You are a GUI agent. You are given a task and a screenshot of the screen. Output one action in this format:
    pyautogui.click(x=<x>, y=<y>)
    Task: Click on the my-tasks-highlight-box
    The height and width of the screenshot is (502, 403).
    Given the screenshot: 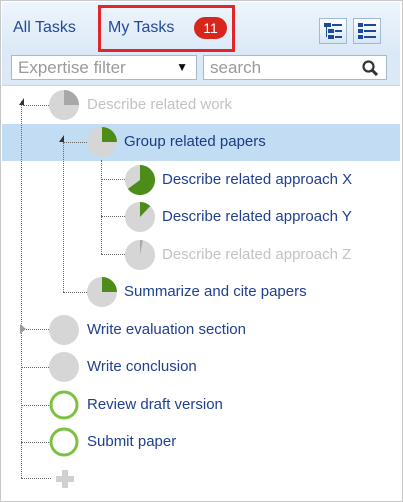 What is the action you would take?
    pyautogui.click(x=166, y=28)
    